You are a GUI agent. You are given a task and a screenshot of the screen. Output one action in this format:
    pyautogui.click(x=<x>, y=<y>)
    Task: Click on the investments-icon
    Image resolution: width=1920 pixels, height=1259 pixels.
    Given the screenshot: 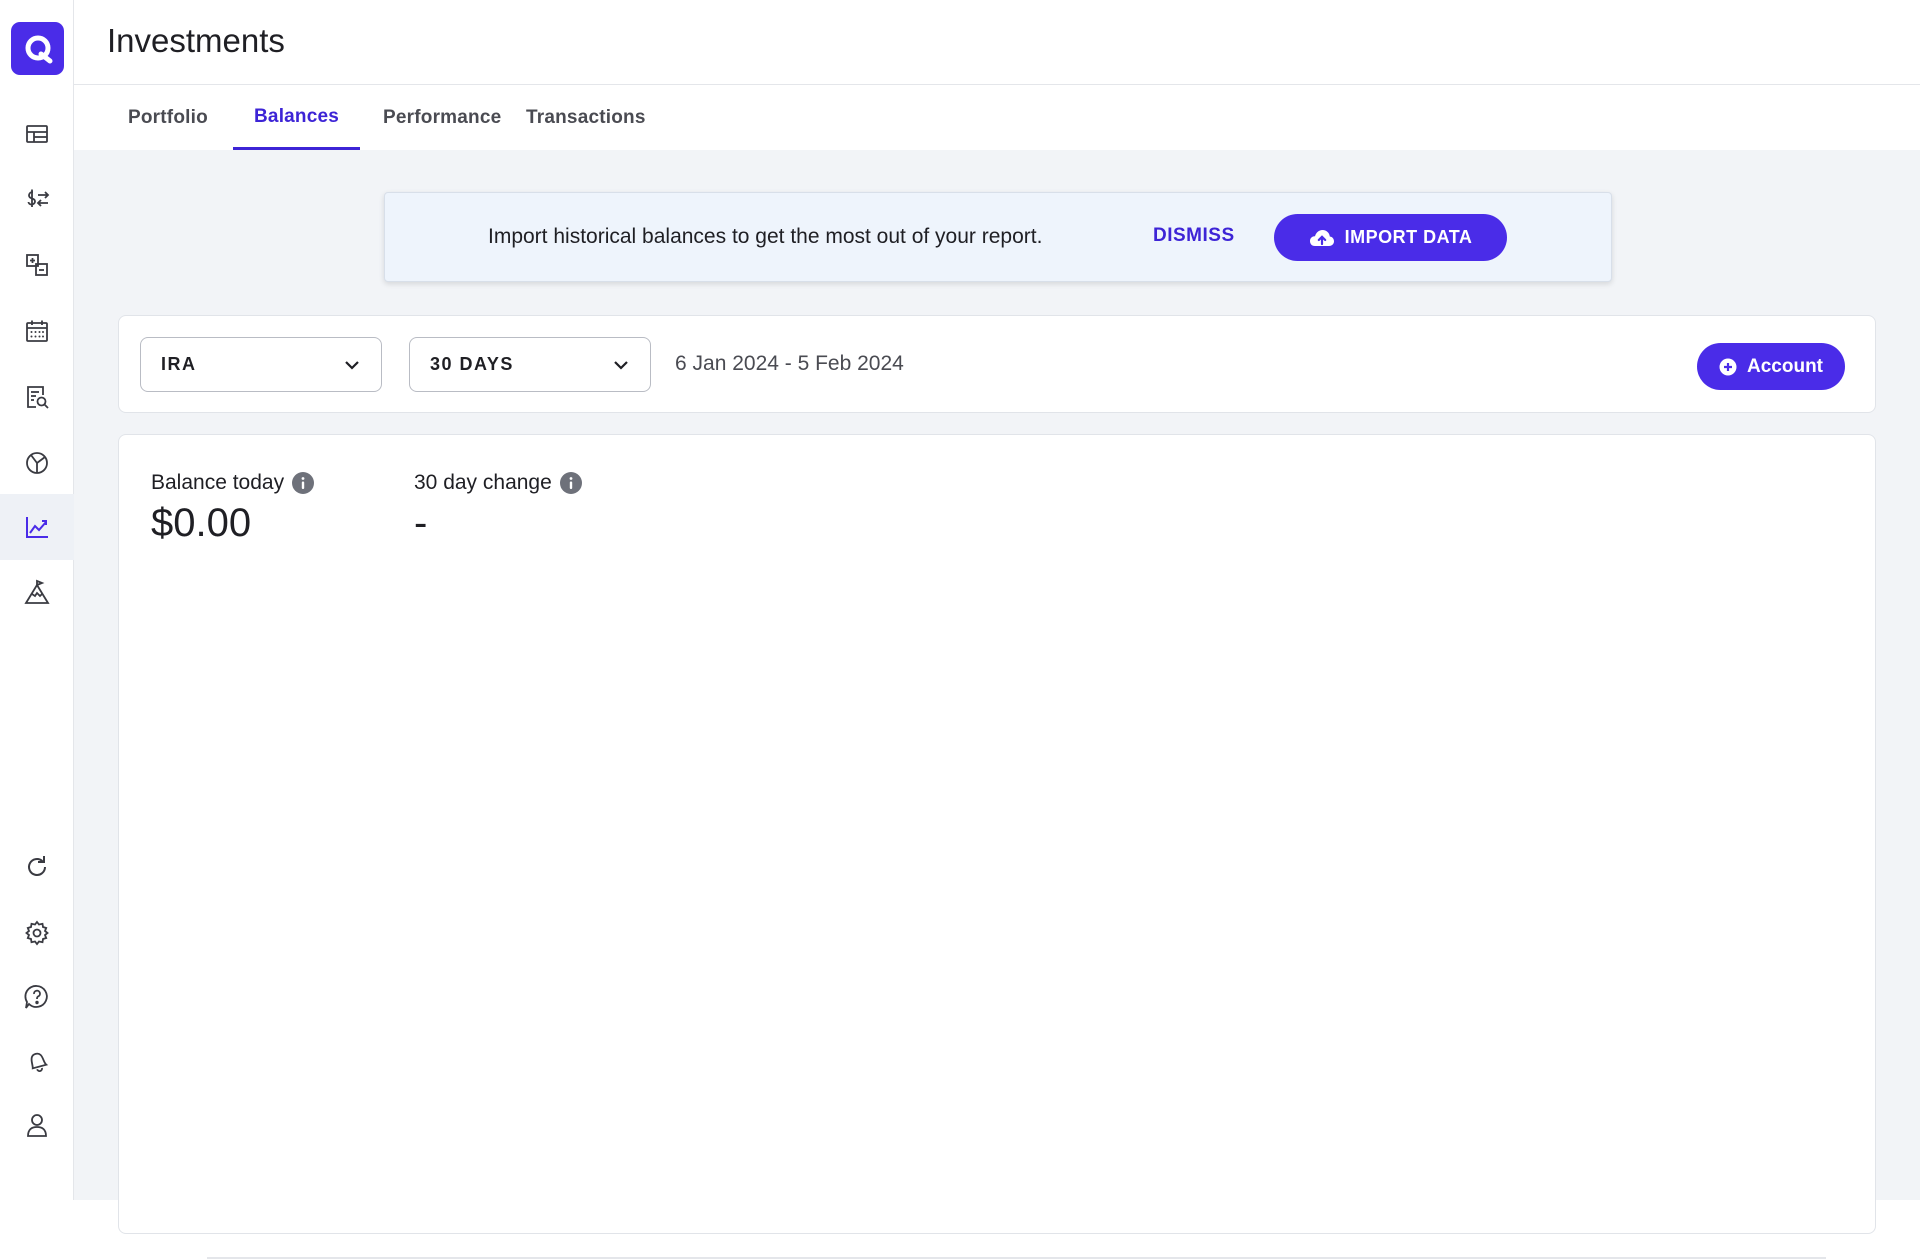 What is the action you would take?
    pyautogui.click(x=37, y=527)
    